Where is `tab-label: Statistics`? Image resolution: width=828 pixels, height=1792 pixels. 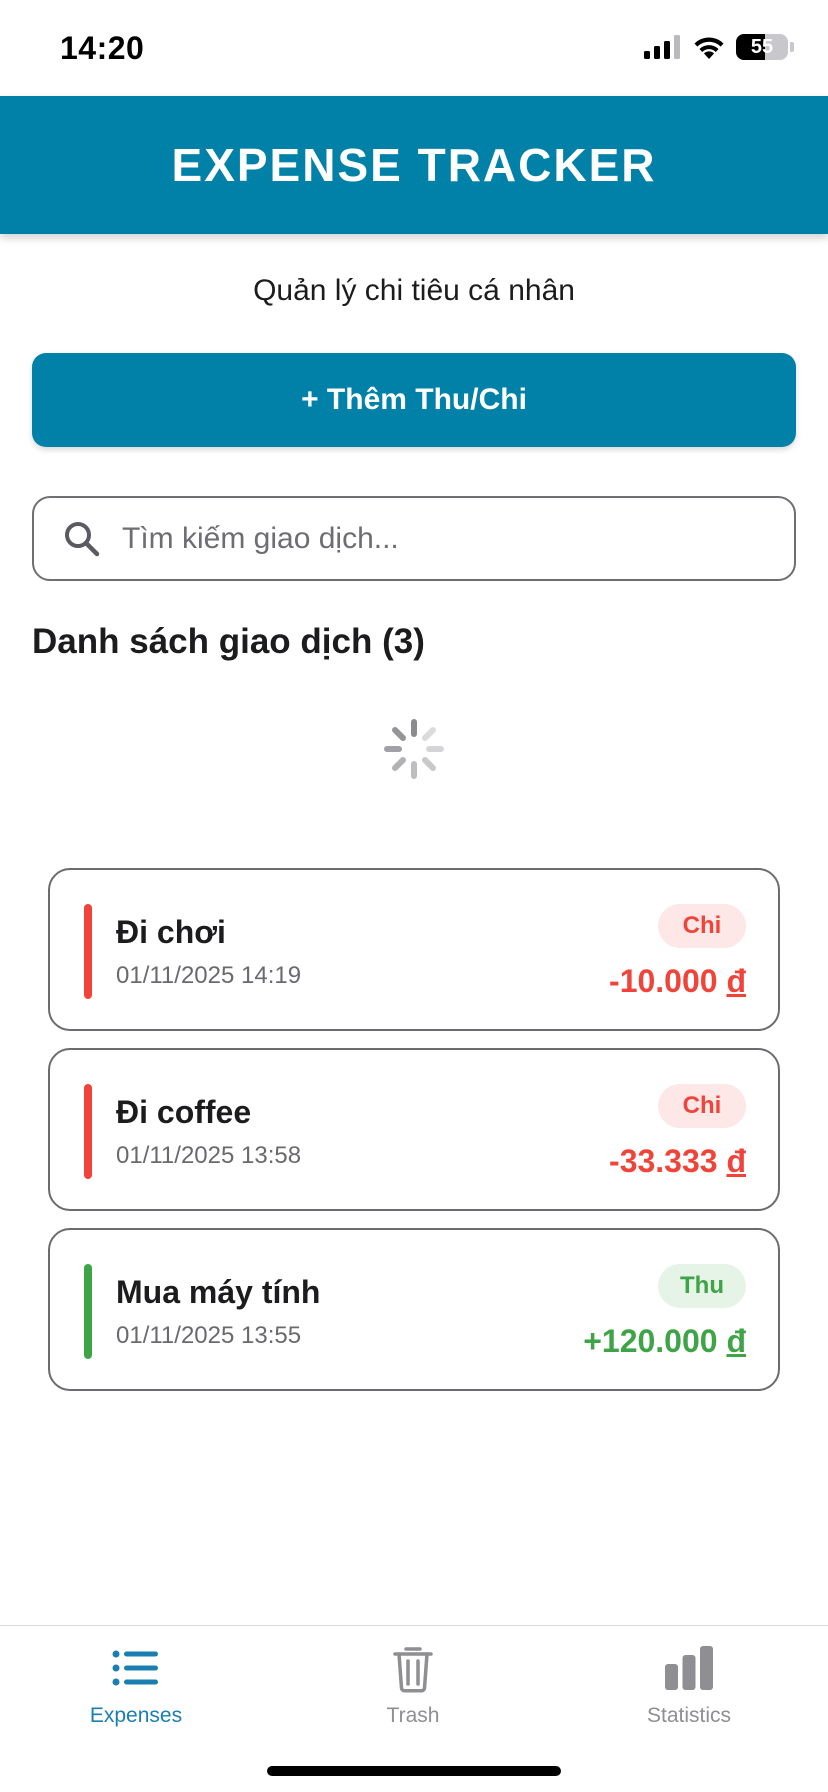 tab-label: Statistics is located at coordinates (689, 1715).